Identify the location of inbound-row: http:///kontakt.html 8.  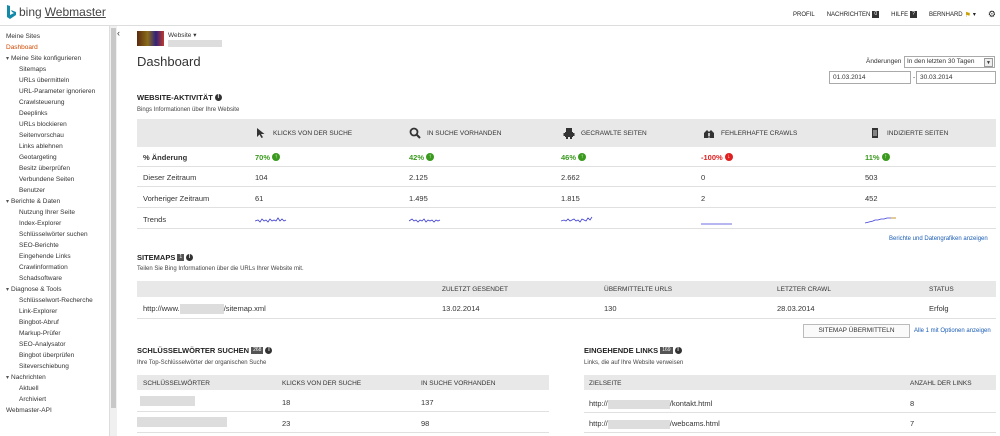
(790, 403).